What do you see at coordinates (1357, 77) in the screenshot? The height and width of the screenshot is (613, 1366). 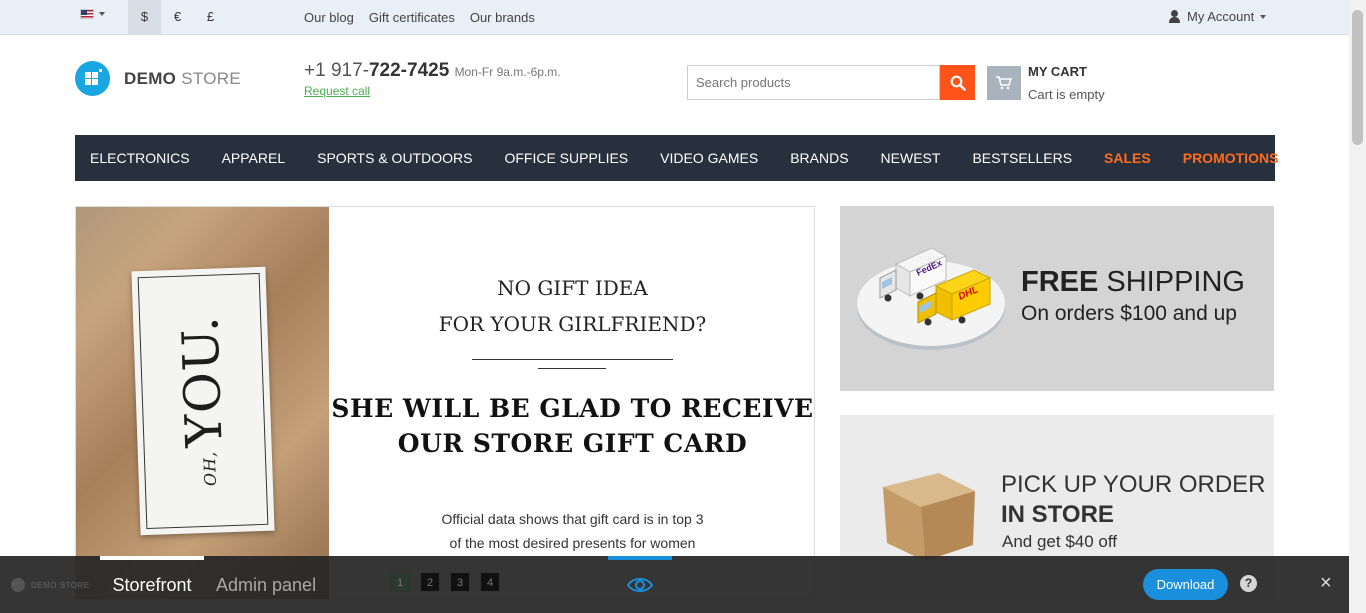 I see `scrollbar-thumb` at bounding box center [1357, 77].